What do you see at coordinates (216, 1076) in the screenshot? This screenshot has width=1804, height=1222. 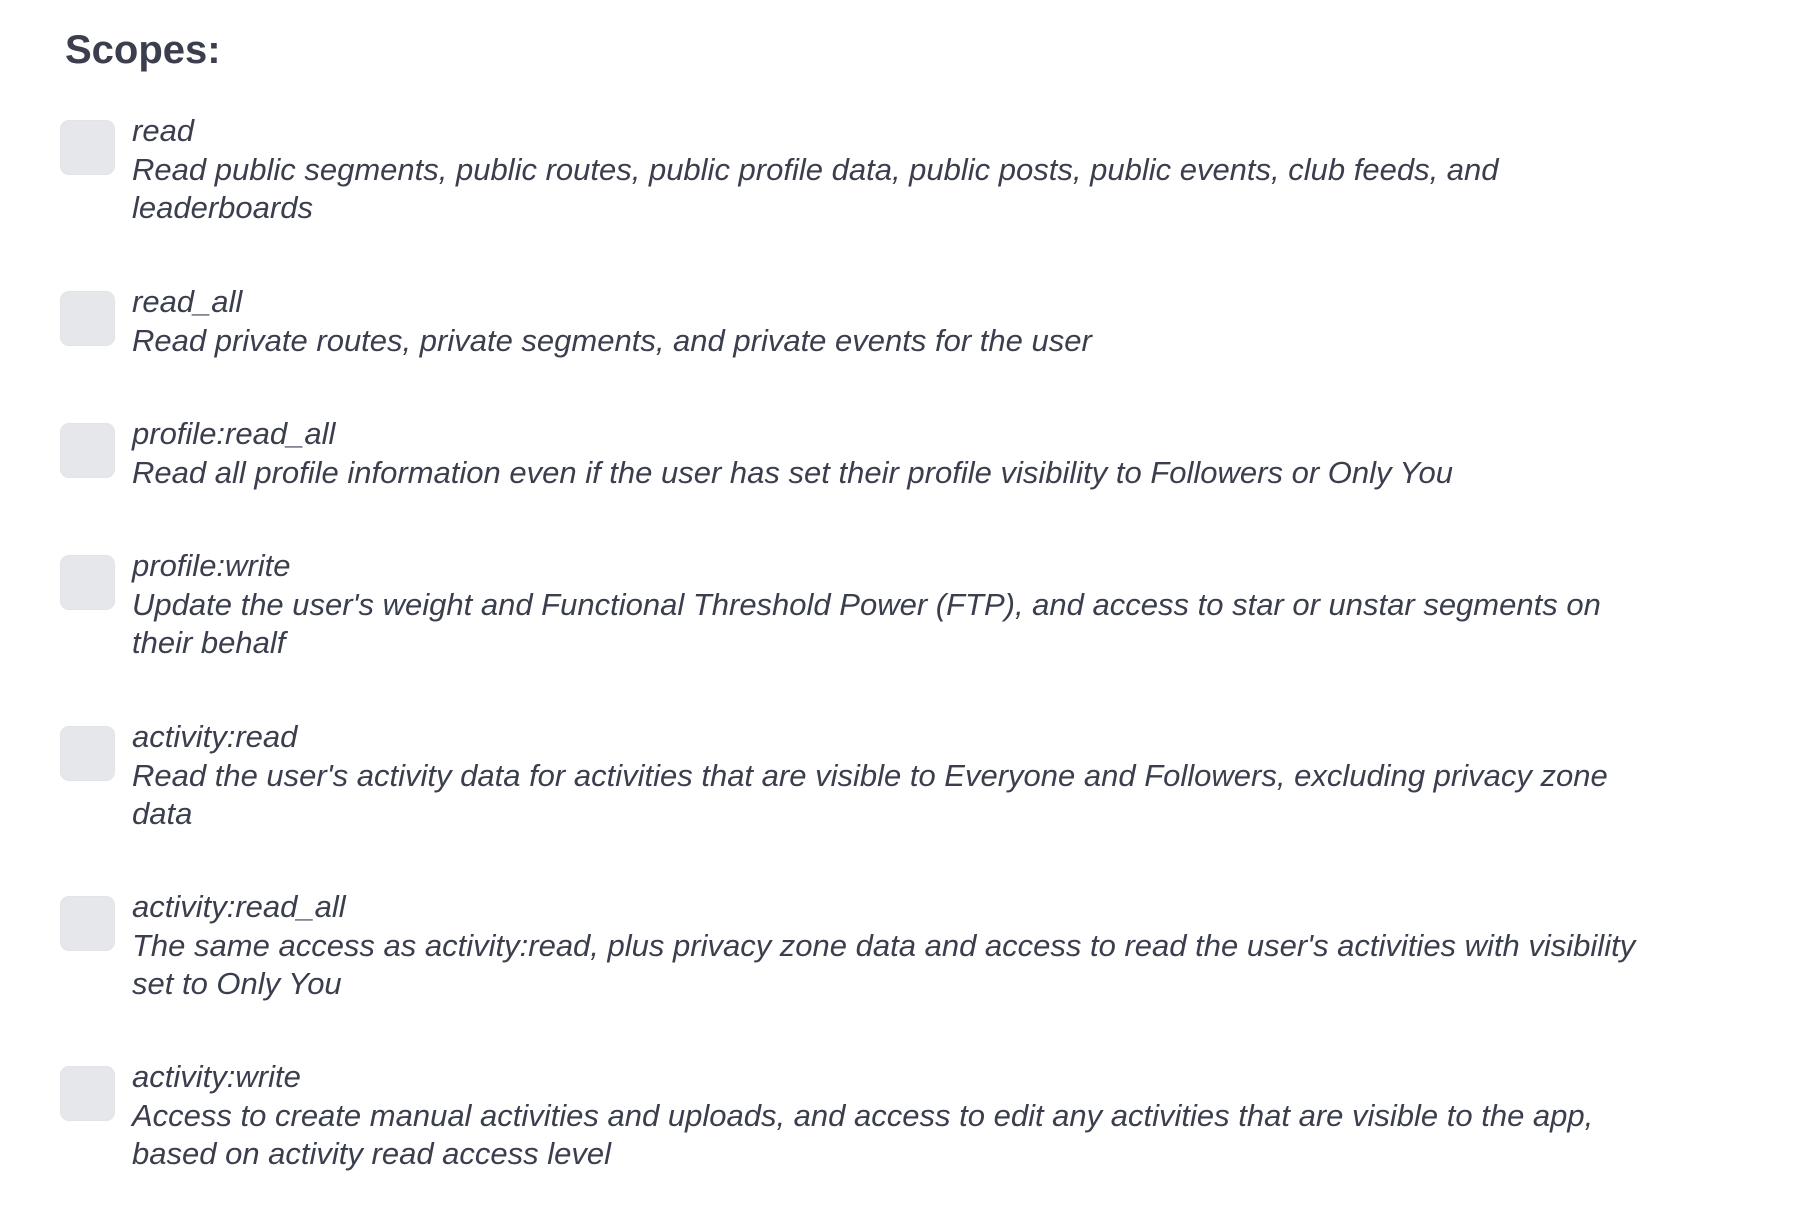 I see `scope-name: activity:write` at bounding box center [216, 1076].